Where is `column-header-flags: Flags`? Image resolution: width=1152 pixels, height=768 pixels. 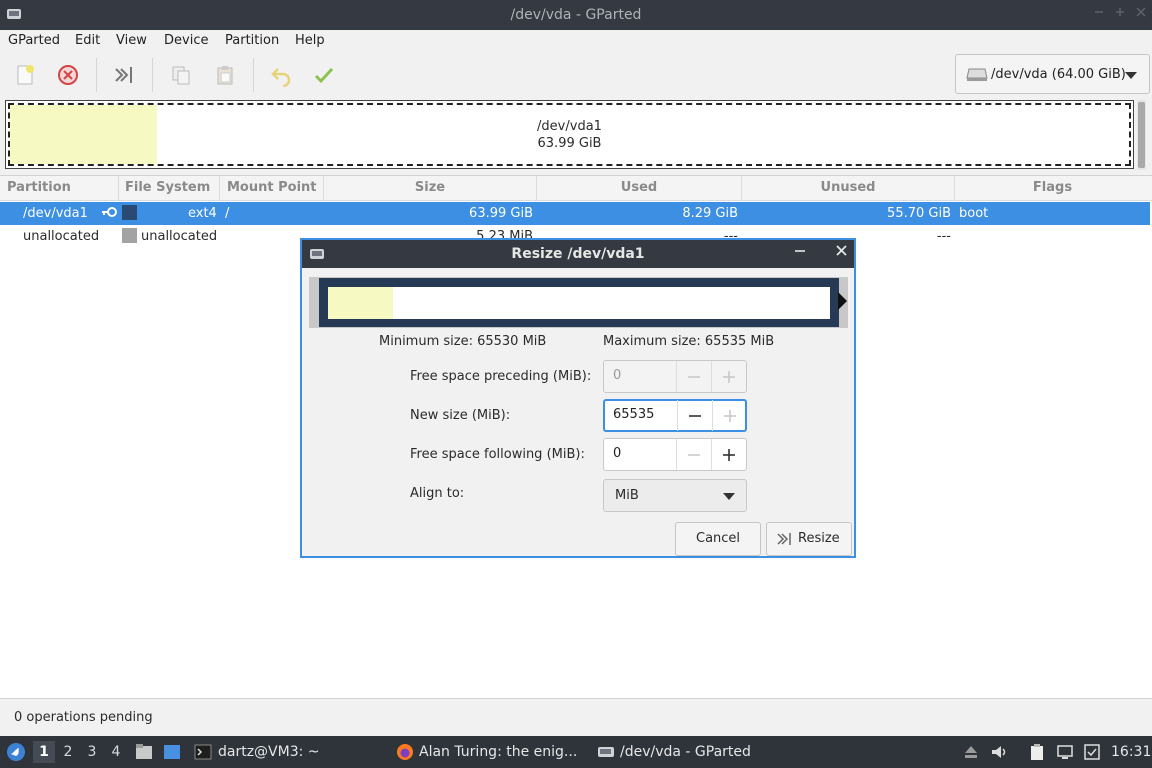 column-header-flags: Flags is located at coordinates (1052, 188).